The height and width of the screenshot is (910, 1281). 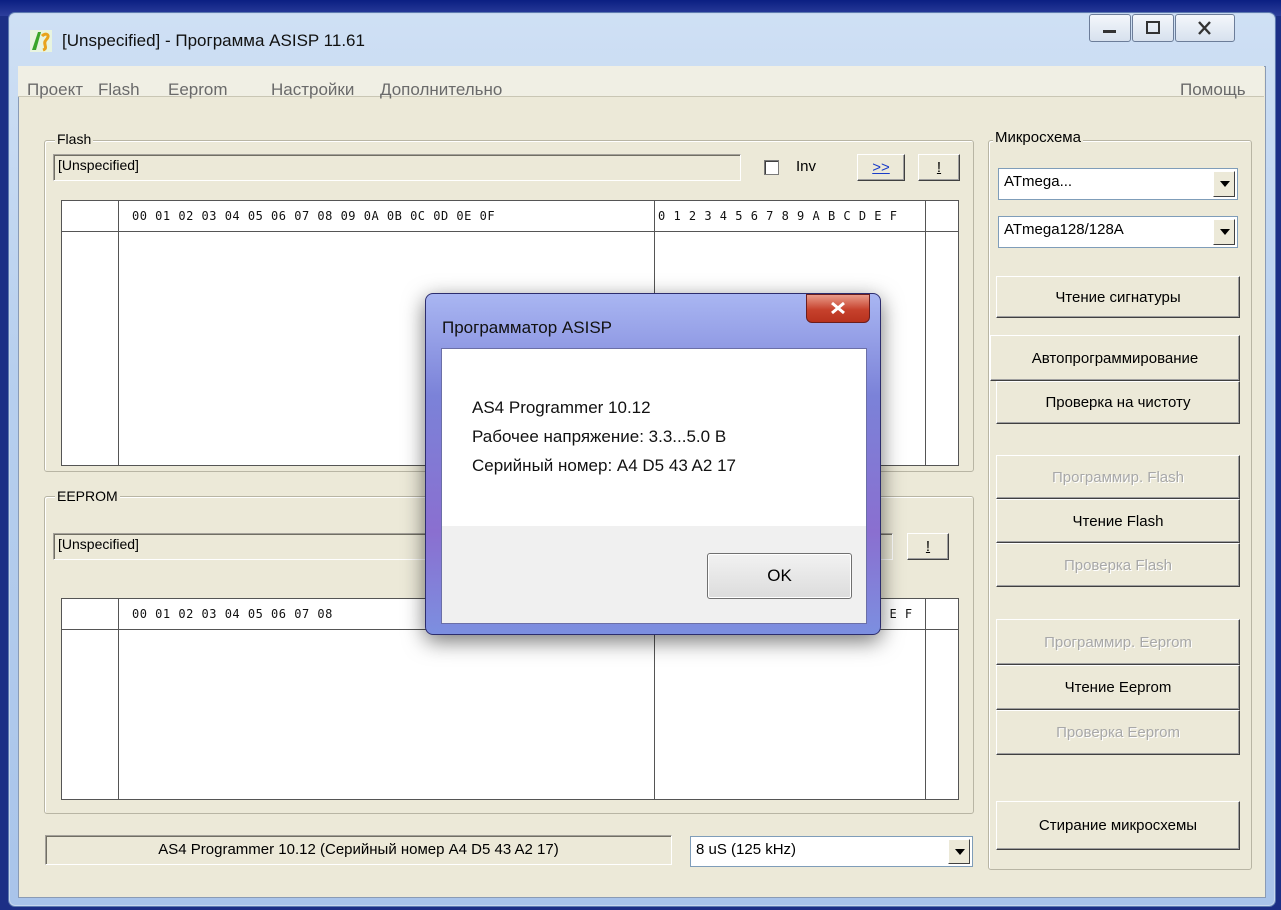 What do you see at coordinates (654, 575) in the screenshot?
I see `dialog-footer: OK` at bounding box center [654, 575].